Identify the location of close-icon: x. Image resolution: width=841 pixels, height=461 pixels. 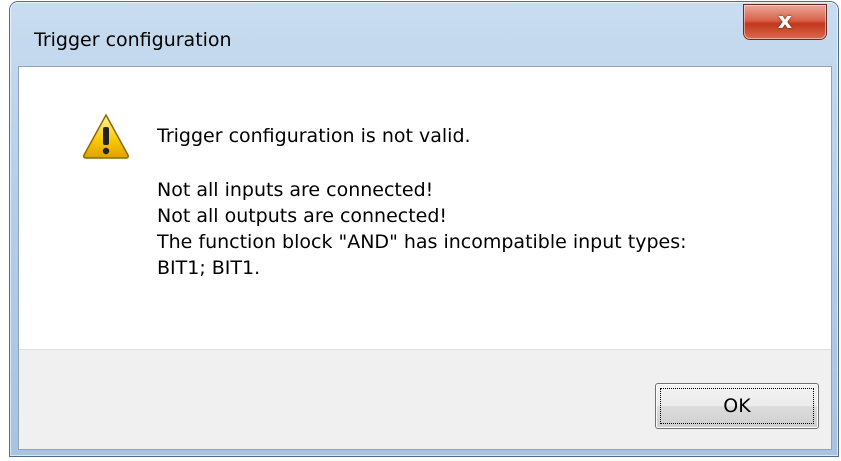
(785, 21).